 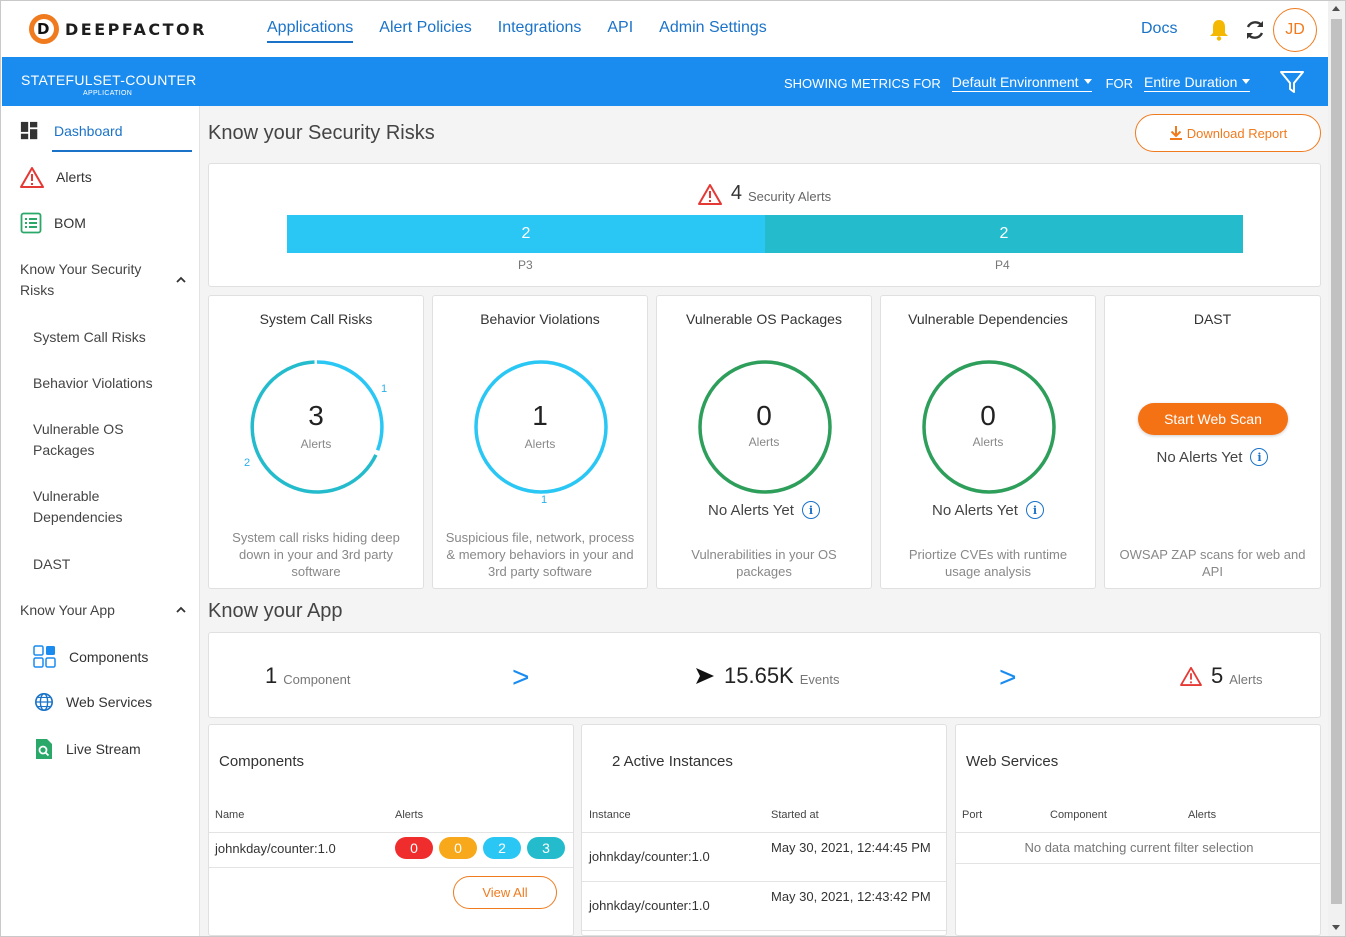 What do you see at coordinates (425, 31) in the screenshot?
I see `nav-alert-policies: Alert Policies` at bounding box center [425, 31].